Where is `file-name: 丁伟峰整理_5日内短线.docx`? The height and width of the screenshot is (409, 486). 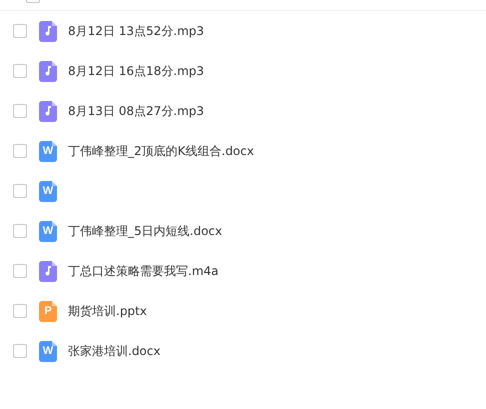
file-name: 丁伟峰整理_5日内短线.docx is located at coordinates (145, 231).